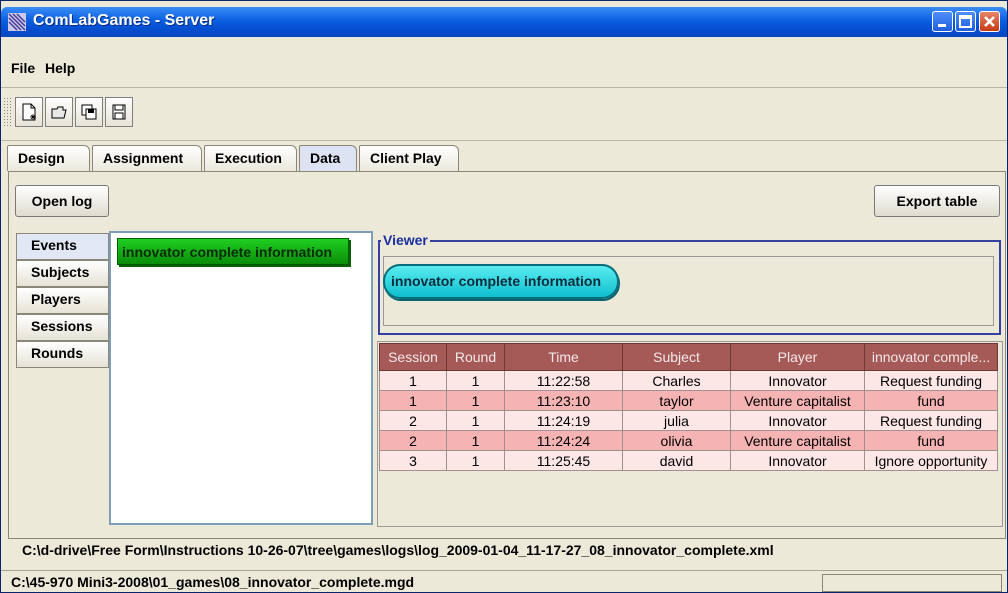  I want to click on status-box, so click(912, 583).